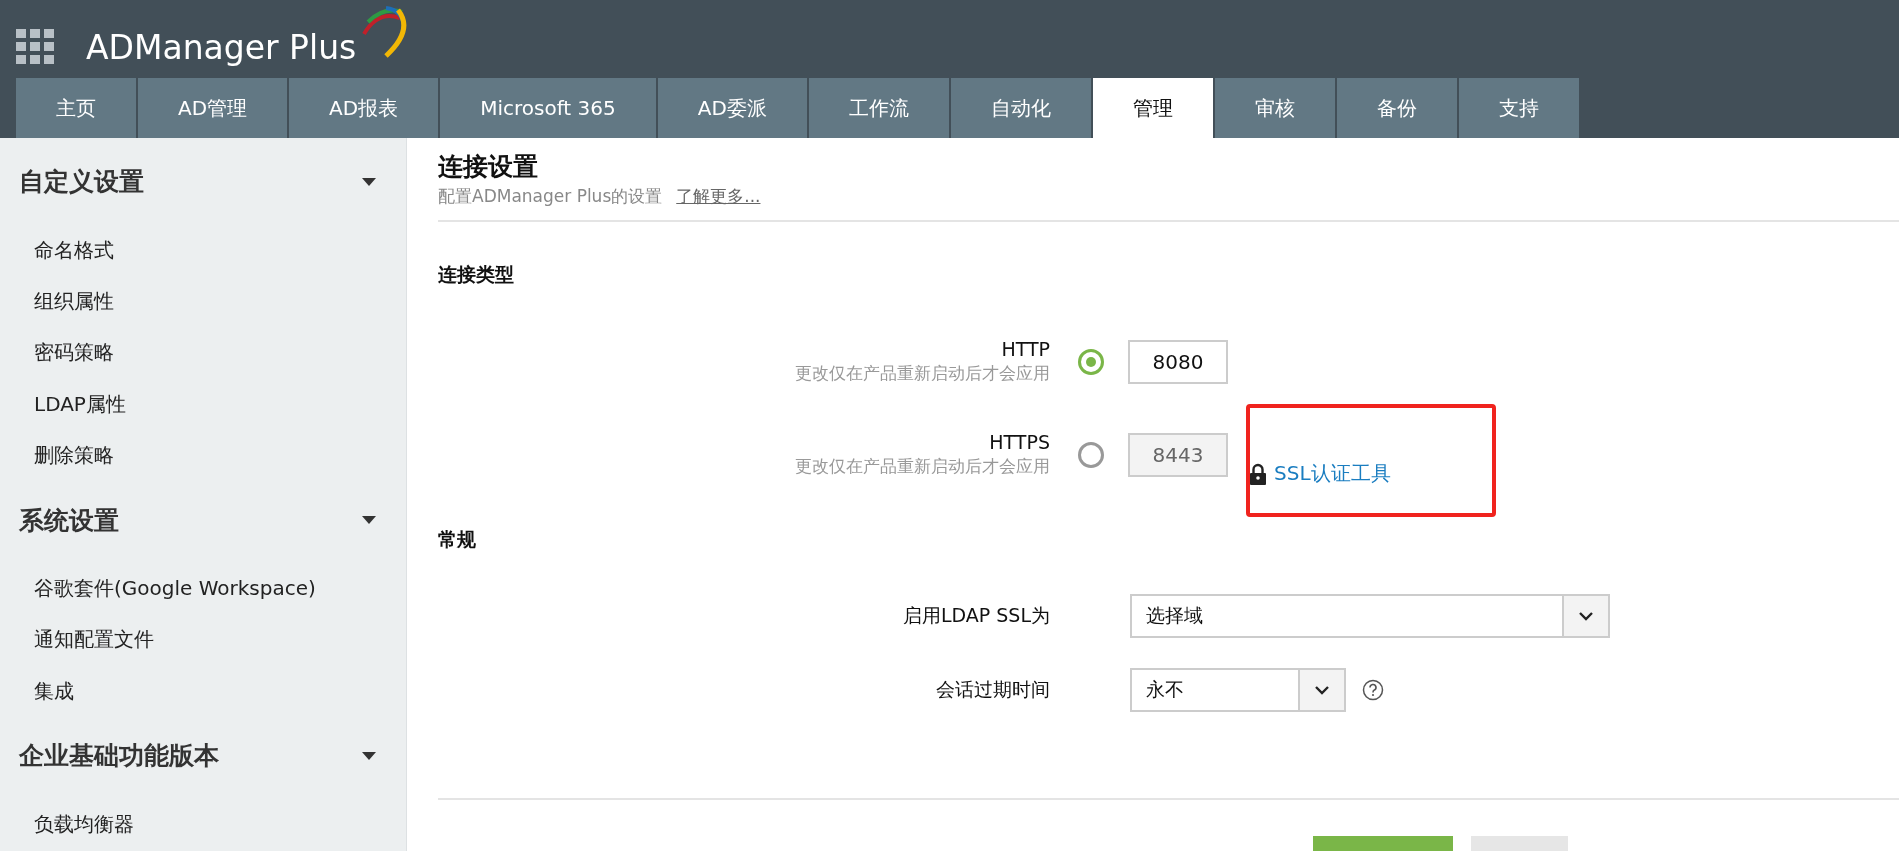  Describe the element at coordinates (1019, 442) in the screenshot. I see `option-label: HTTPS` at that location.